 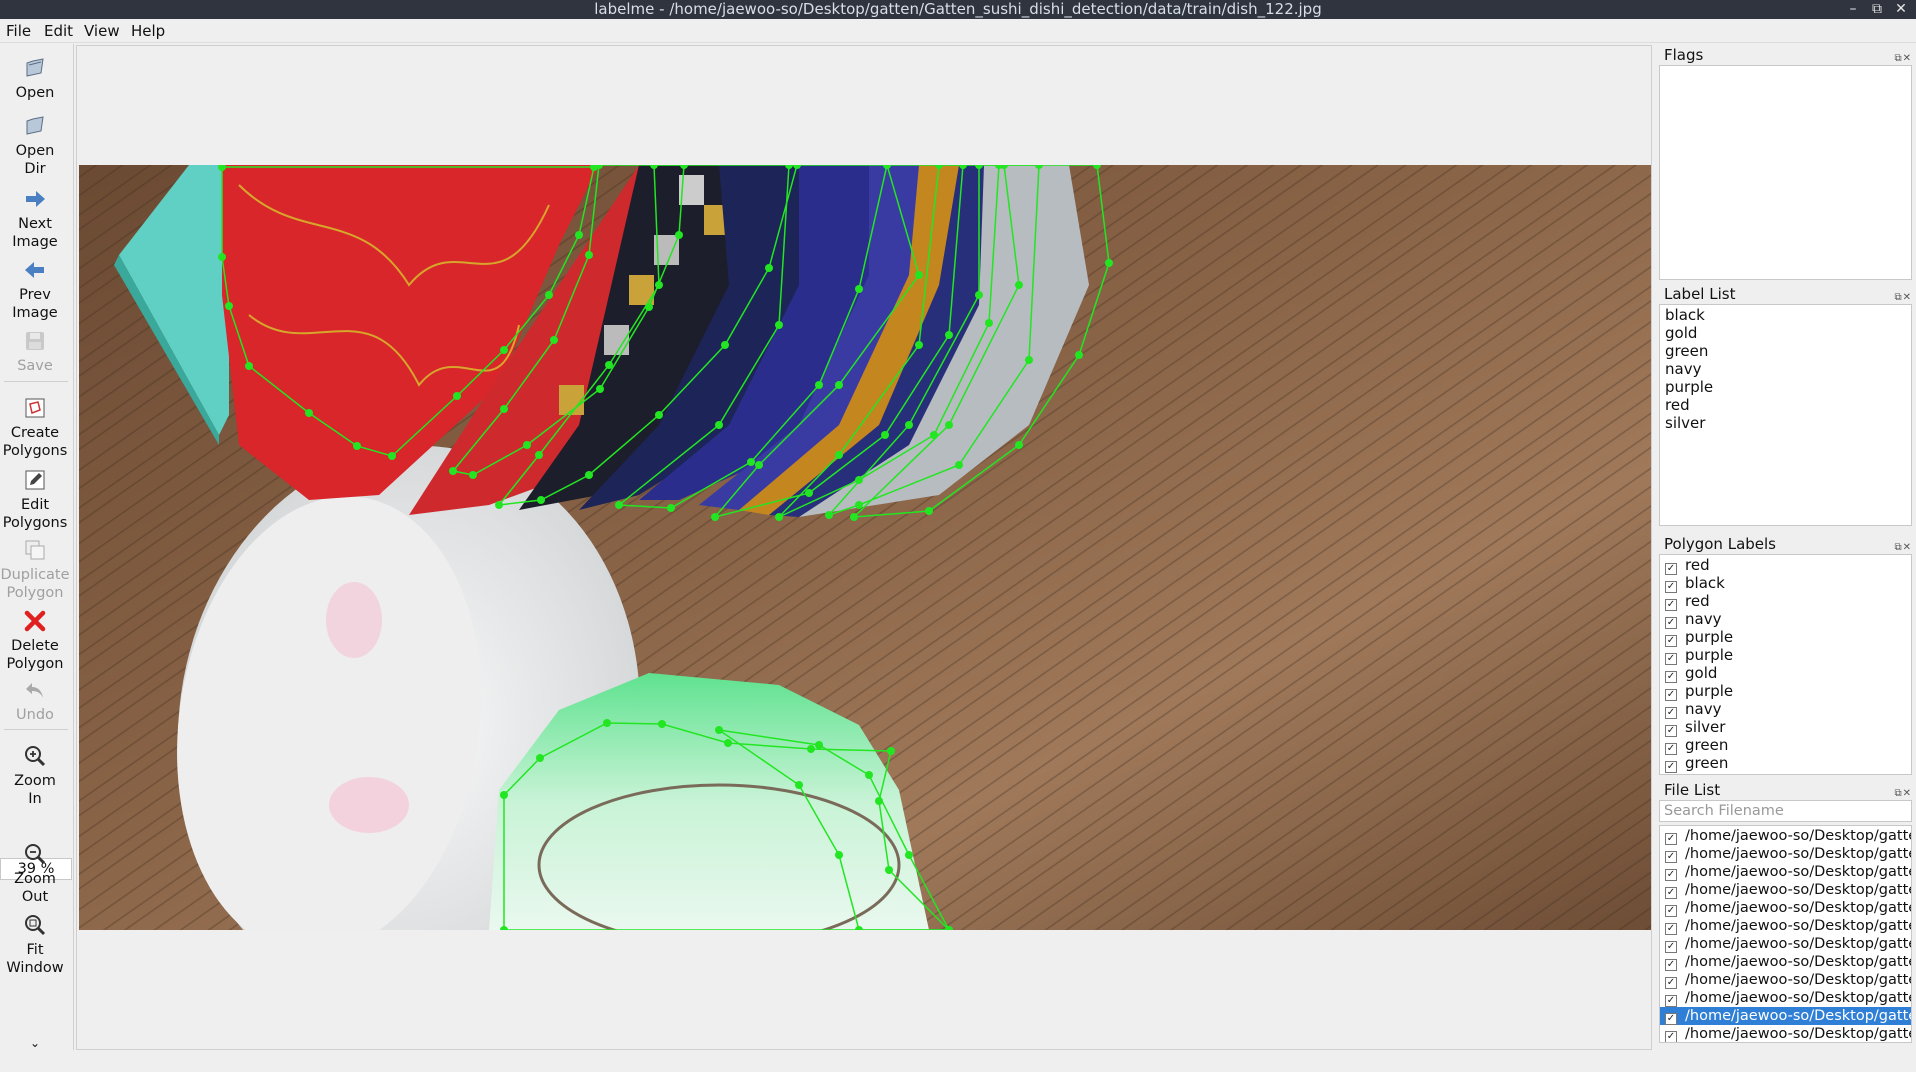 What do you see at coordinates (58, 31) in the screenshot?
I see `menu-edit: Edit` at bounding box center [58, 31].